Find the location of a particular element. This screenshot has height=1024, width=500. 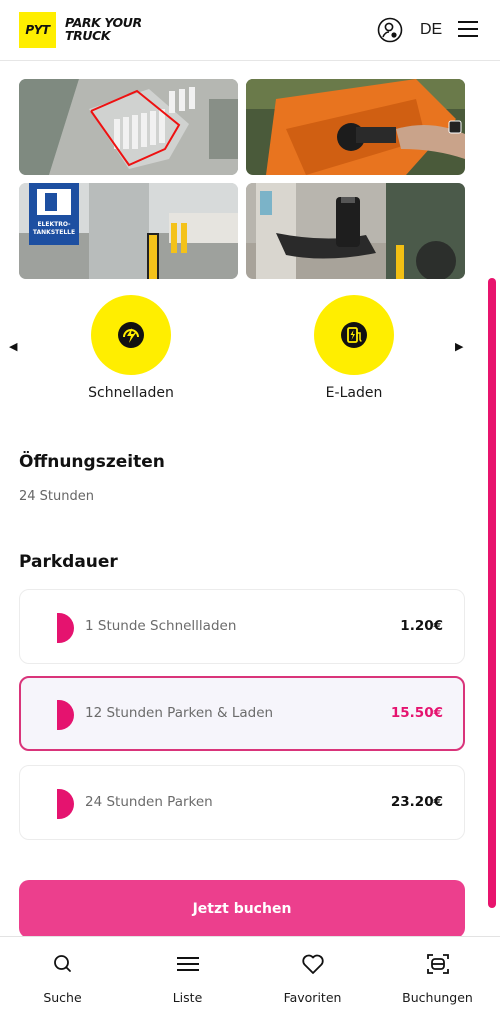

opening-hours-value: 24 Stunden is located at coordinates (56, 496).